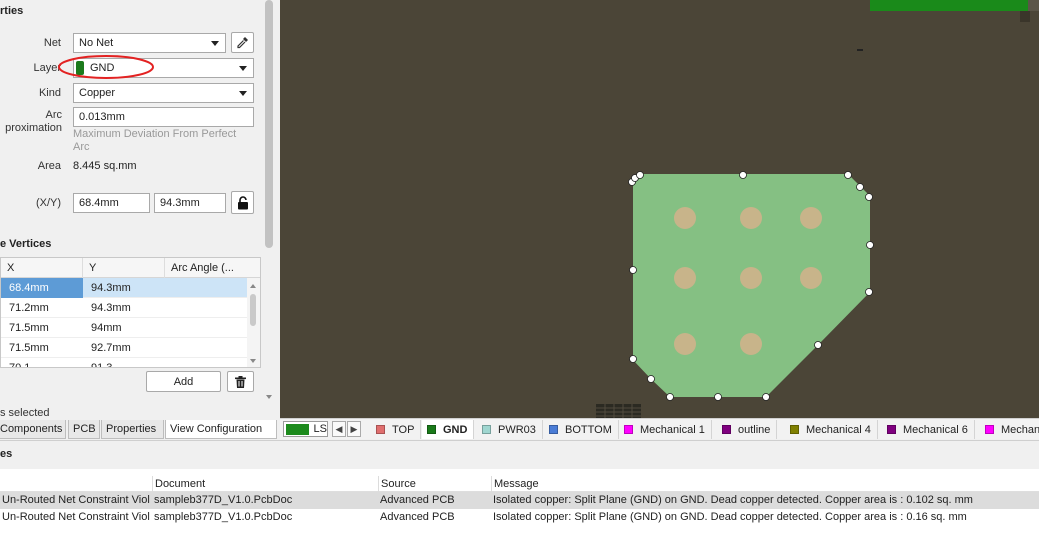 The image size is (1039, 542). I want to click on net-value: No Net, so click(96, 43).